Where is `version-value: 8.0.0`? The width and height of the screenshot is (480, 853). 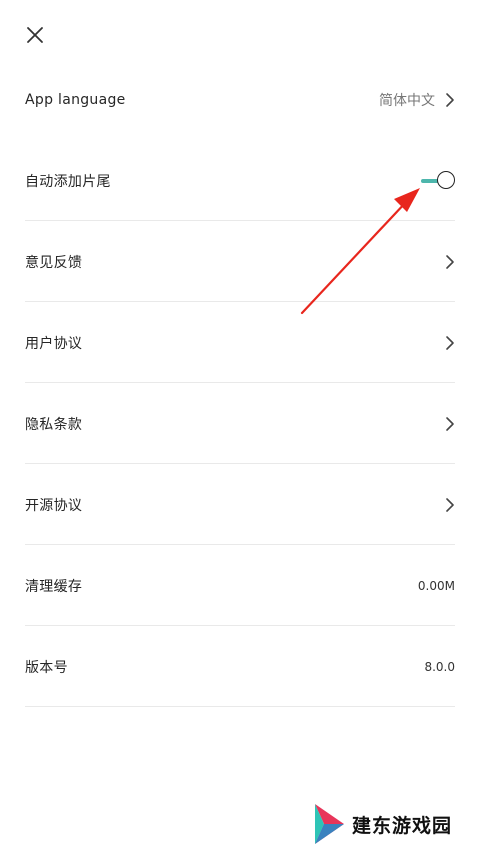 version-value: 8.0.0 is located at coordinates (439, 666).